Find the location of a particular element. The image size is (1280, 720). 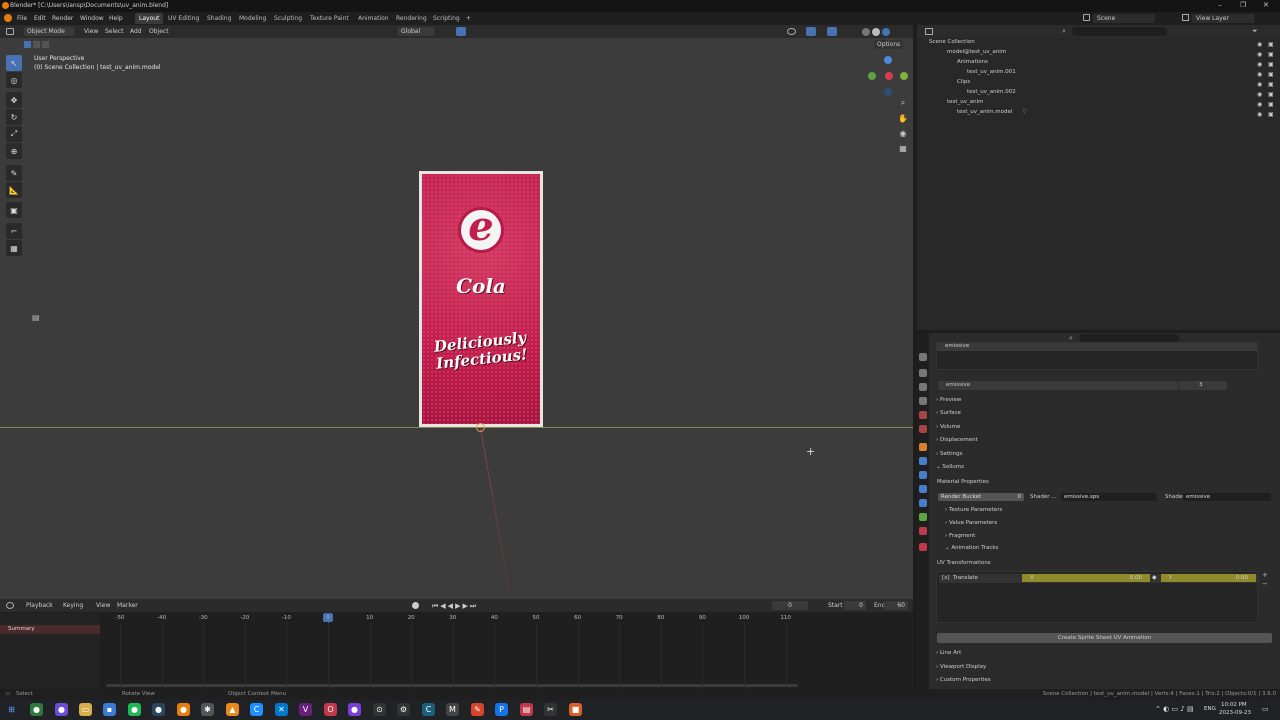

scene-selector: Scene is located at coordinates (1124, 18).